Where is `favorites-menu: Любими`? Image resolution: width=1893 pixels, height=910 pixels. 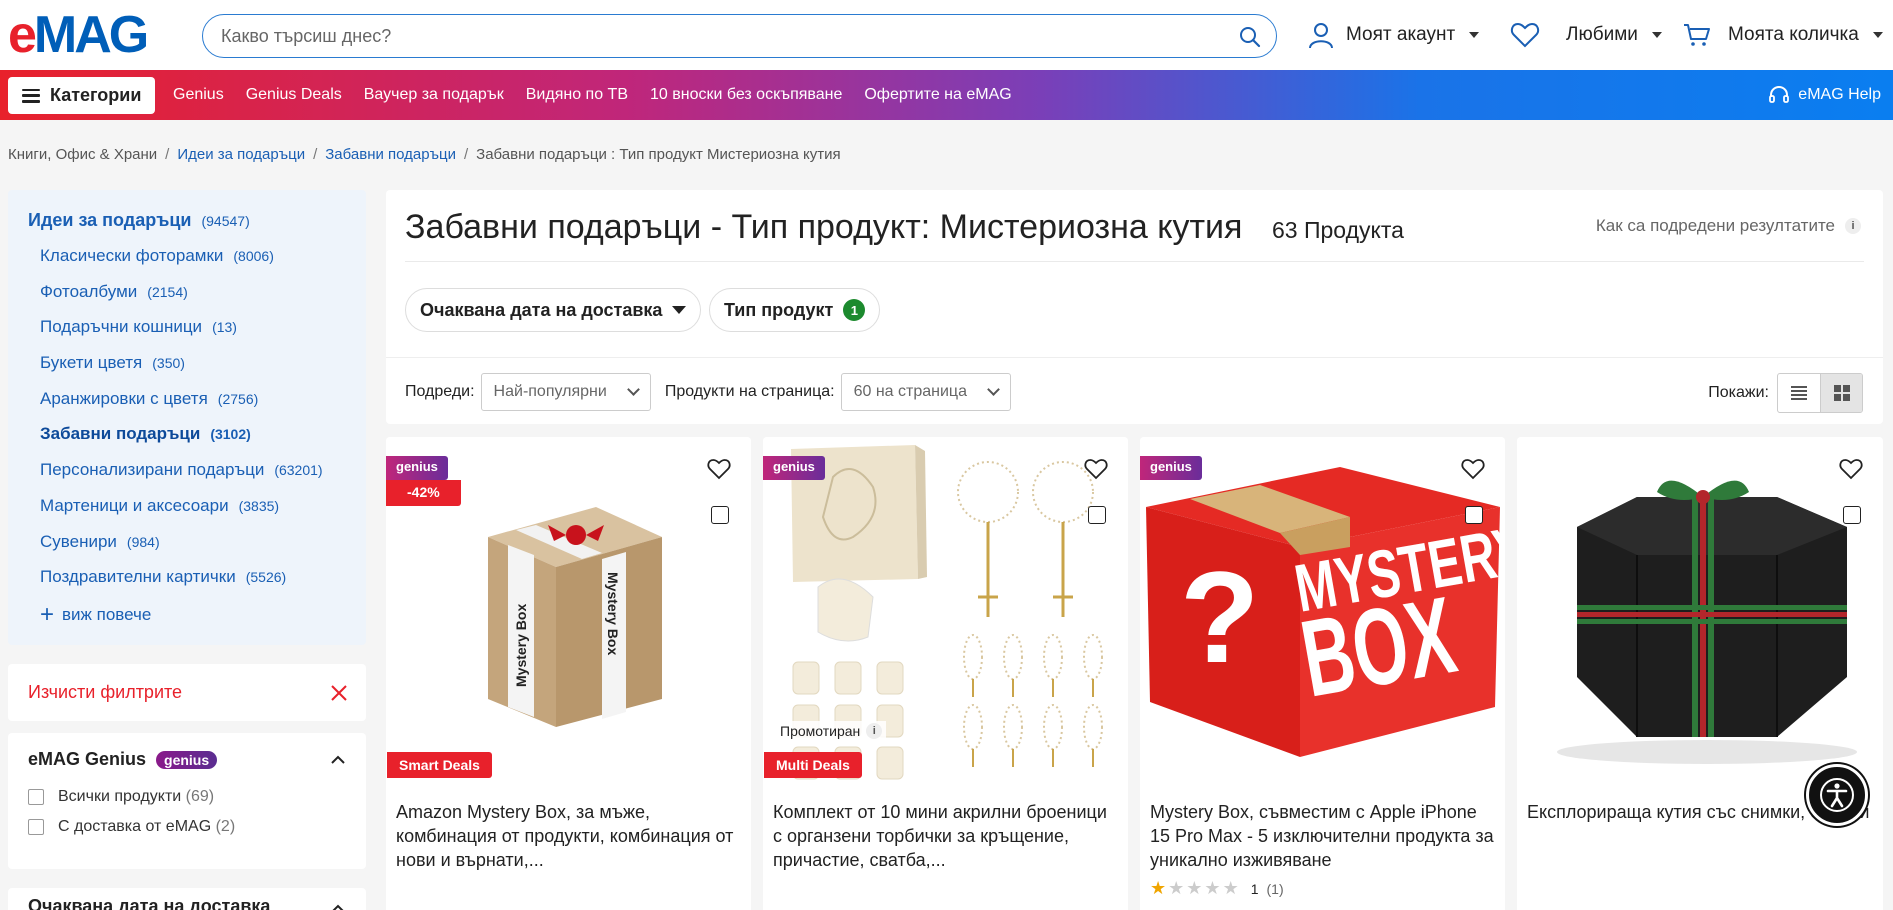
favorites-menu: Любими is located at coordinates (1586, 35).